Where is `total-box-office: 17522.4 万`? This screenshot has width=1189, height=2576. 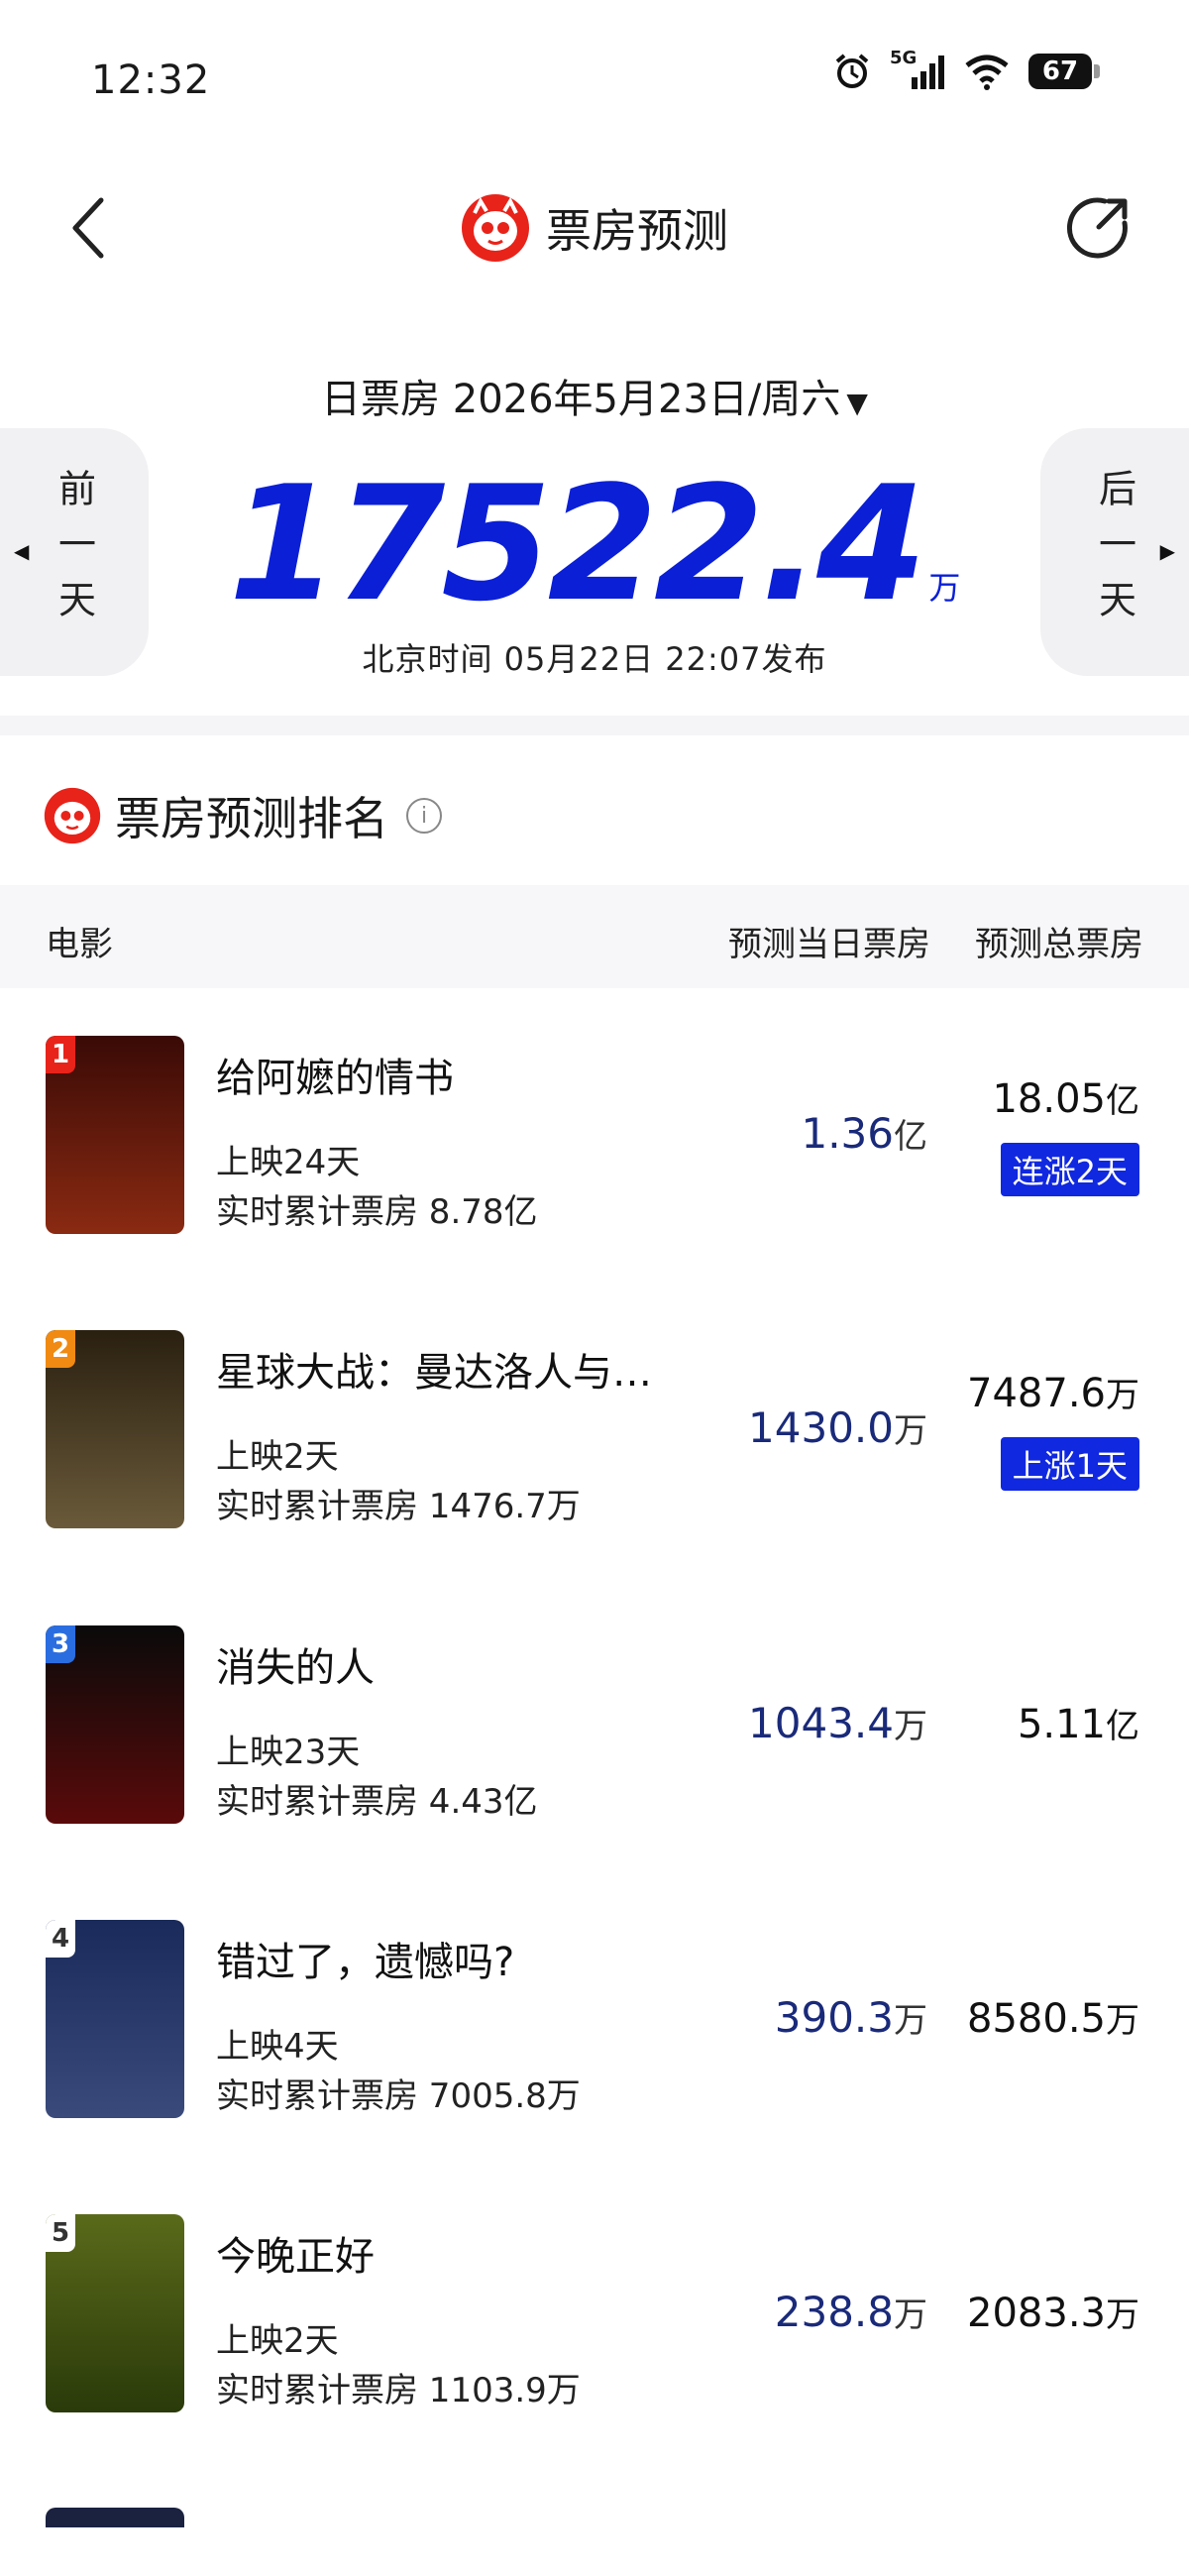 total-box-office: 17522.4 万 is located at coordinates (594, 543).